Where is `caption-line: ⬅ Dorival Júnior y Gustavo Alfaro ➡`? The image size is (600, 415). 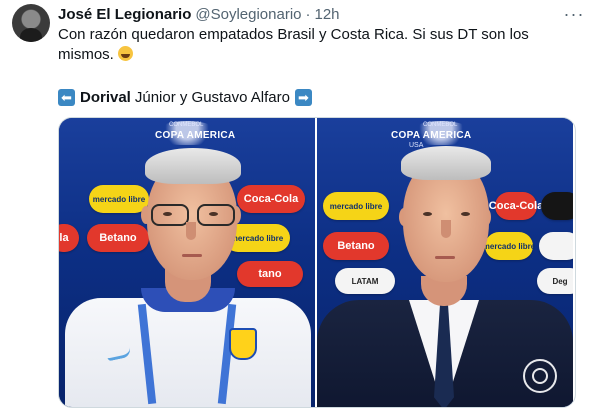 caption-line: ⬅ Dorival Júnior y Gustavo Alfaro ➡ is located at coordinates (185, 97).